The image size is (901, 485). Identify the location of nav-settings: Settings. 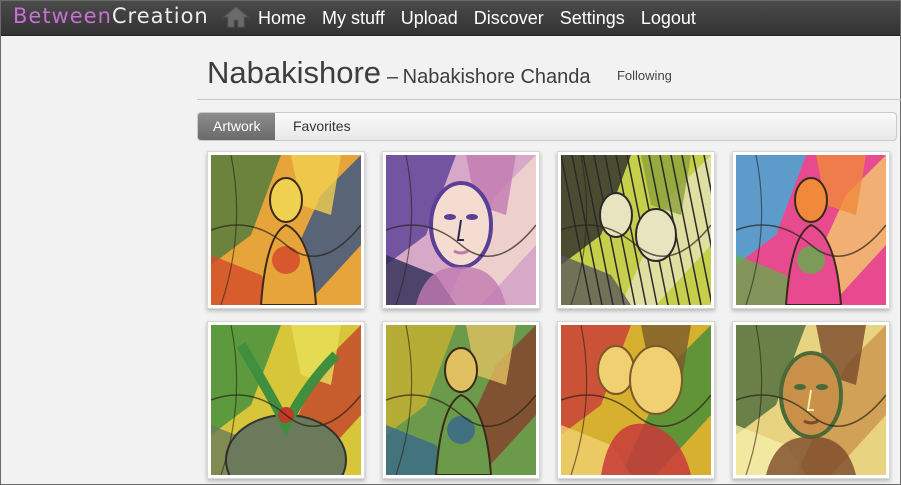
(592, 18).